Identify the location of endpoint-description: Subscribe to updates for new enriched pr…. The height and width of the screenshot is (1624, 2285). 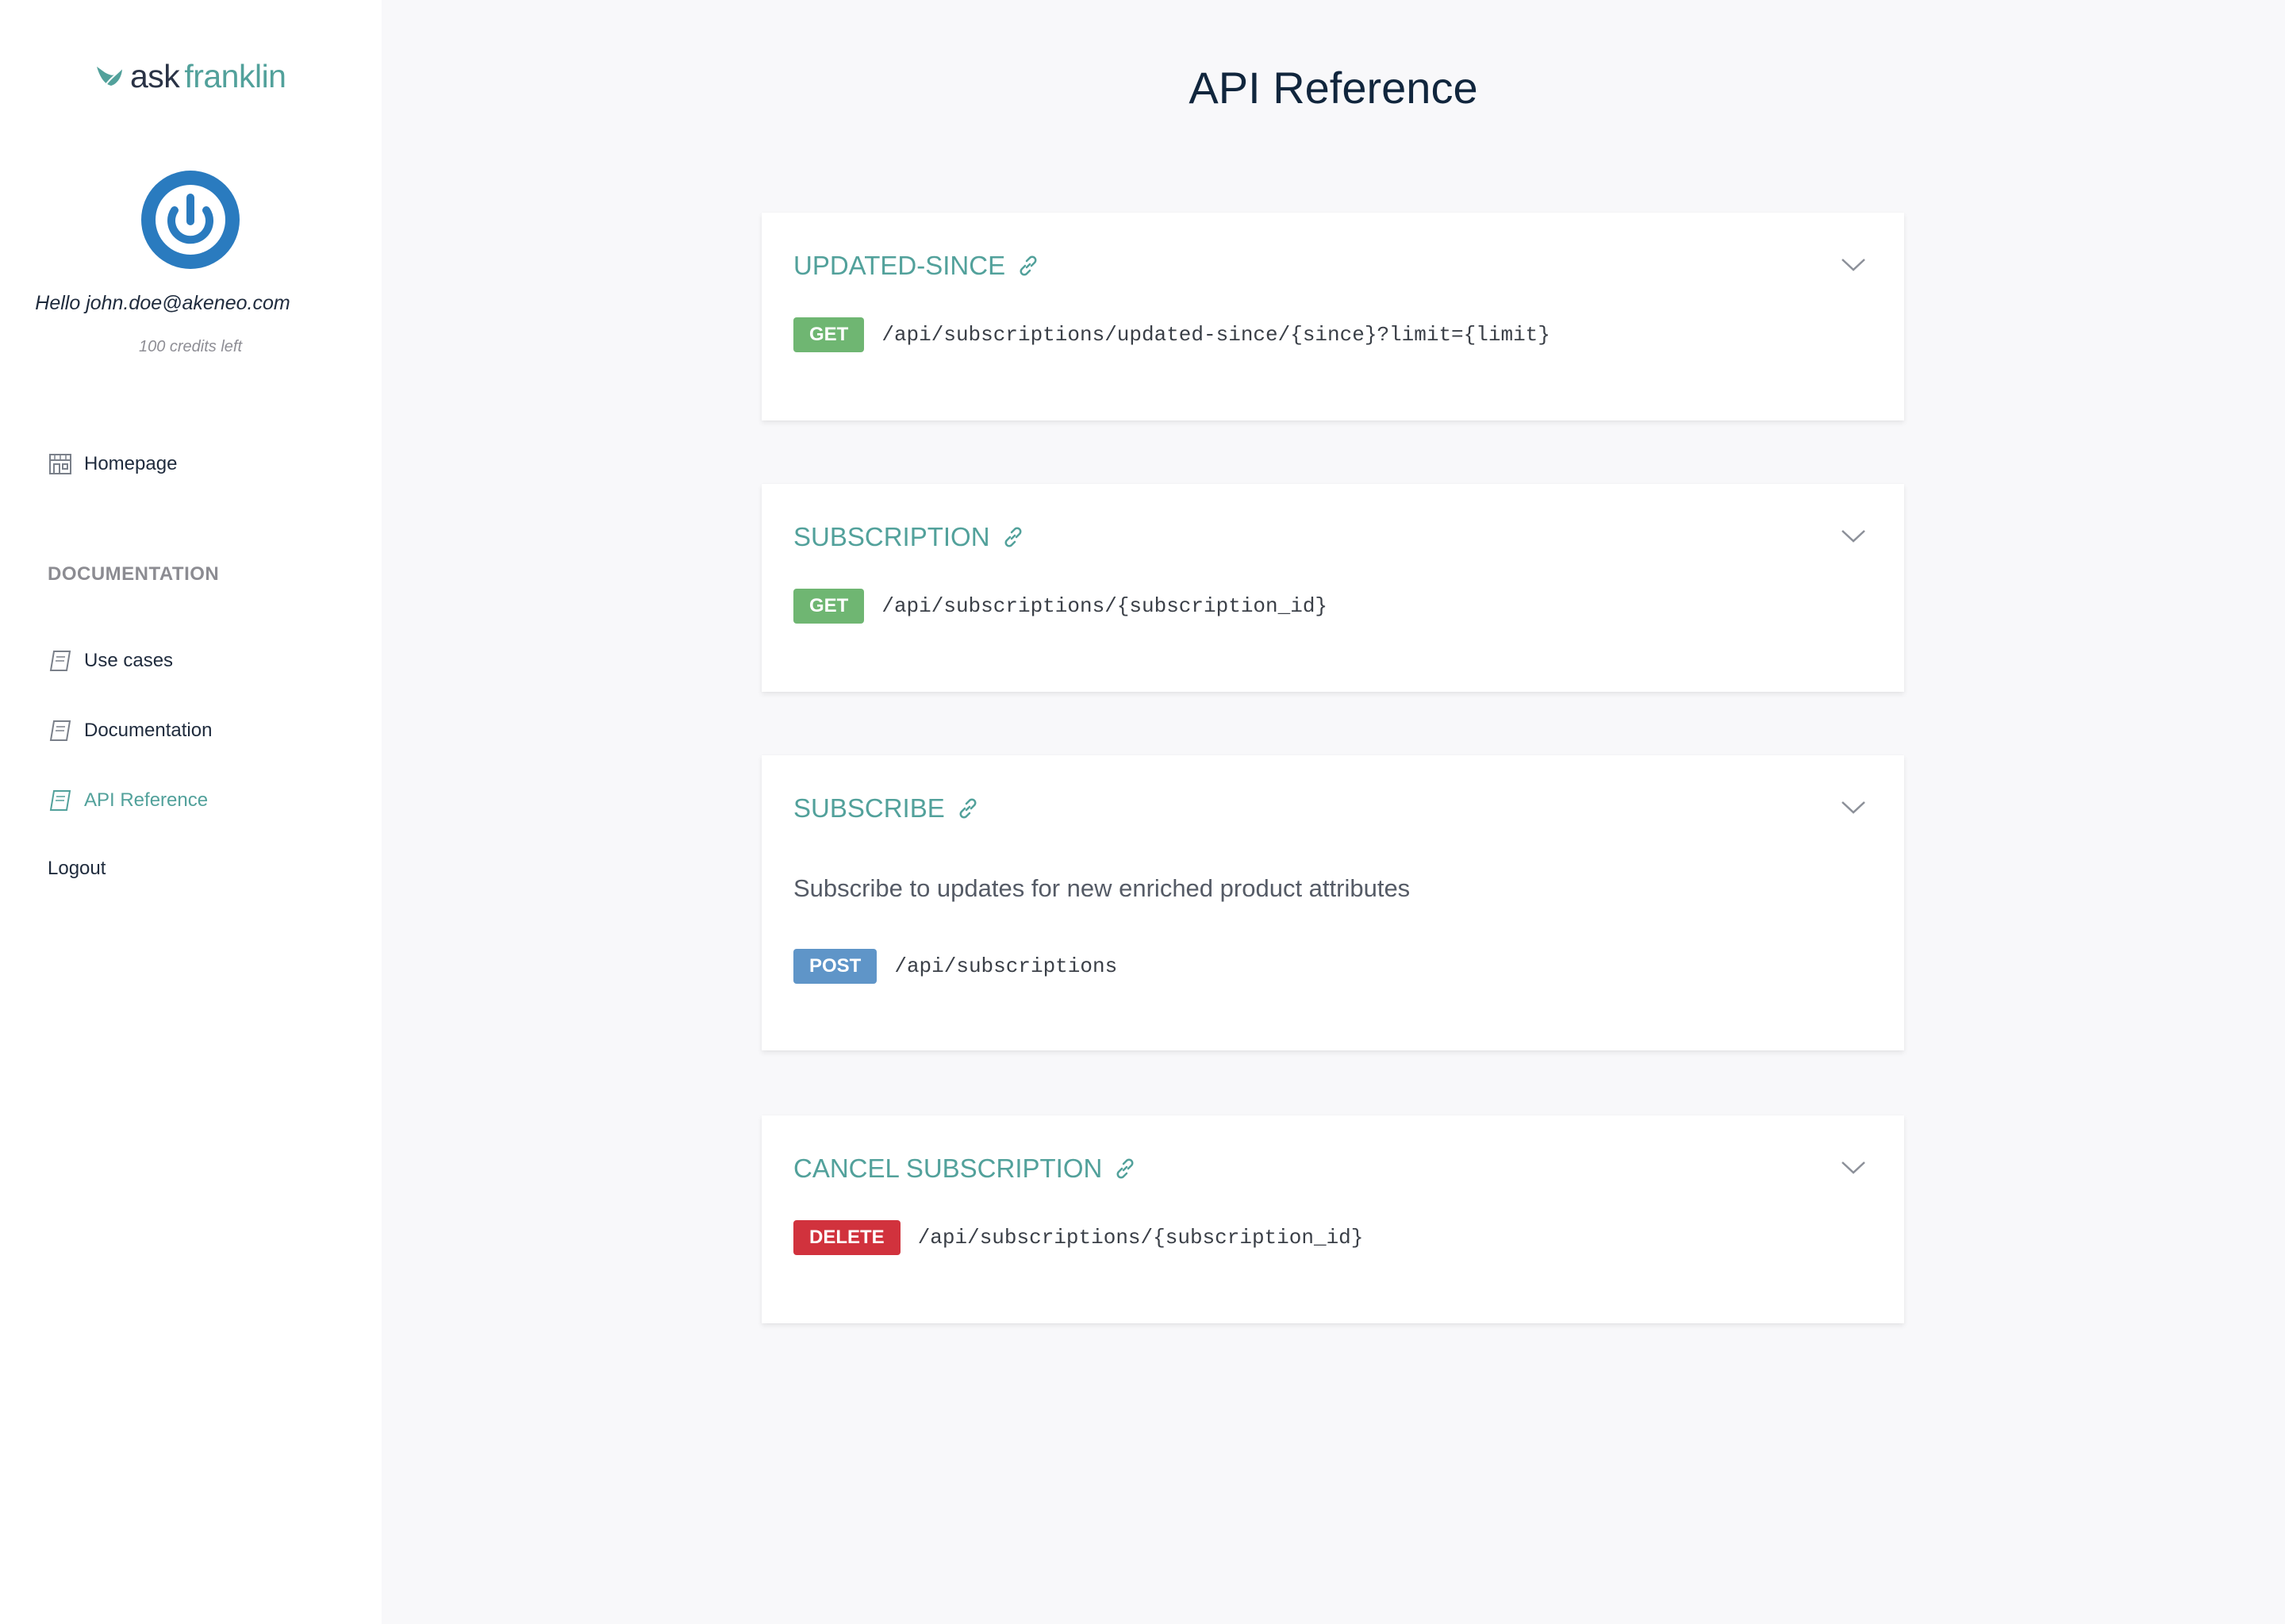
(1102, 888).